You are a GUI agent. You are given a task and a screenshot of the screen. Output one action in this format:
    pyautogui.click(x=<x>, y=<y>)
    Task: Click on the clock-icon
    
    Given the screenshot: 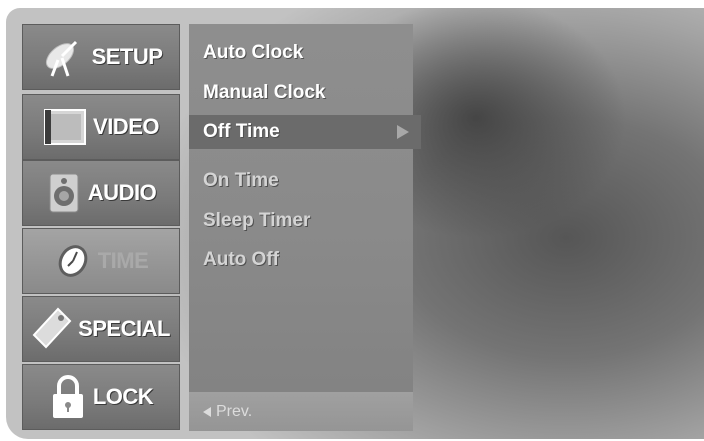 What is the action you would take?
    pyautogui.click(x=73, y=261)
    